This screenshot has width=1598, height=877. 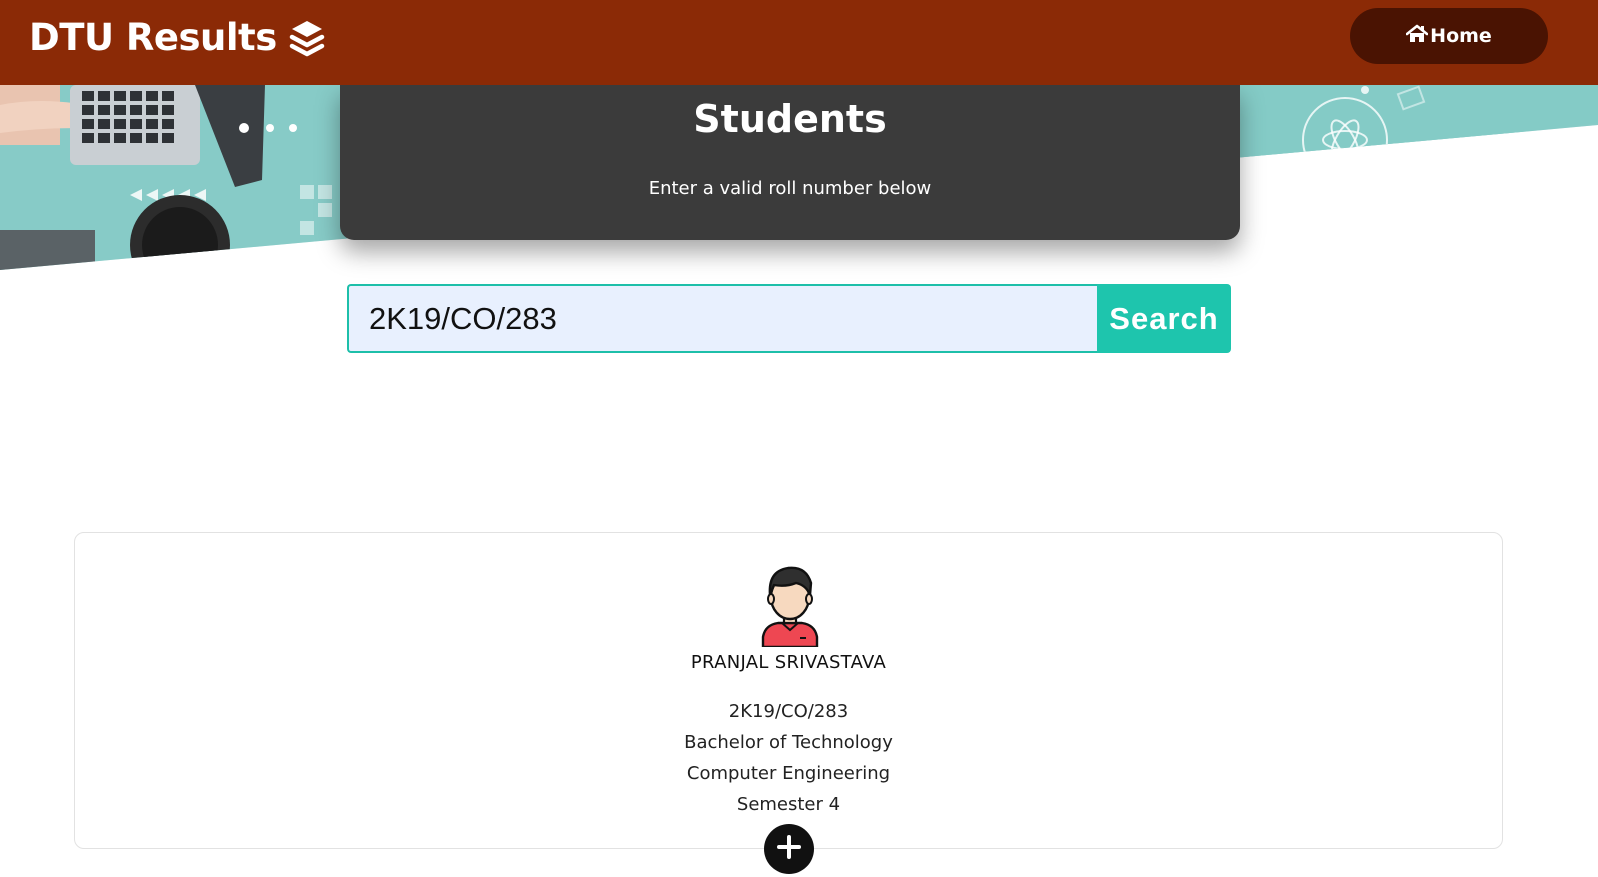 I want to click on layers-icon, so click(x=307, y=38).